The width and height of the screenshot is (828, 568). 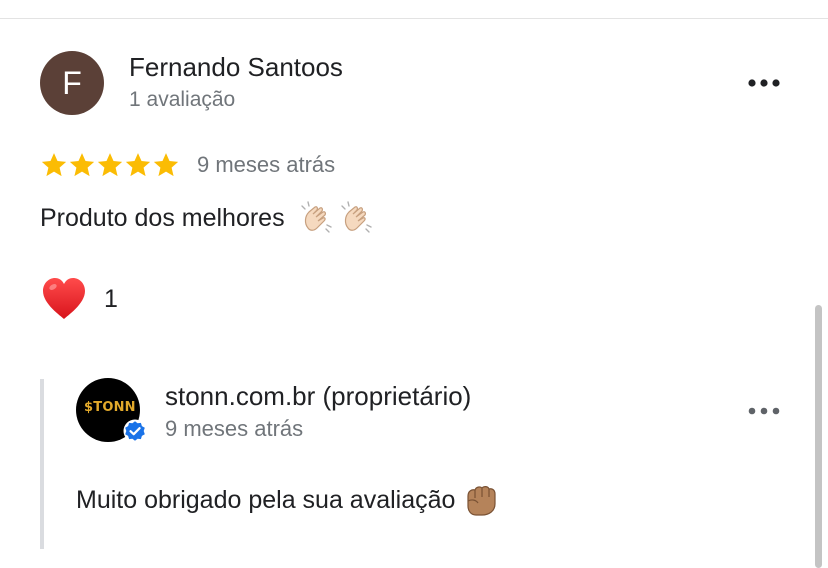 I want to click on reply-indent-bar, so click(x=42, y=464).